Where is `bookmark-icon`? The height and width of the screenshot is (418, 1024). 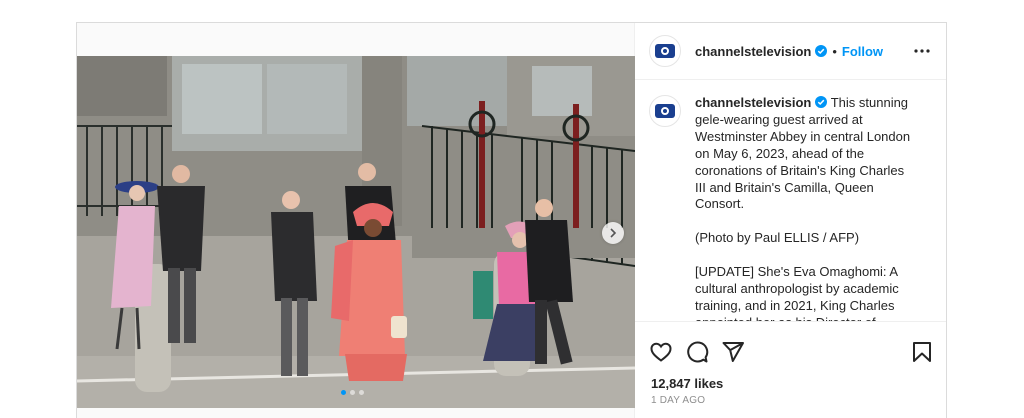
bookmark-icon is located at coordinates (922, 352).